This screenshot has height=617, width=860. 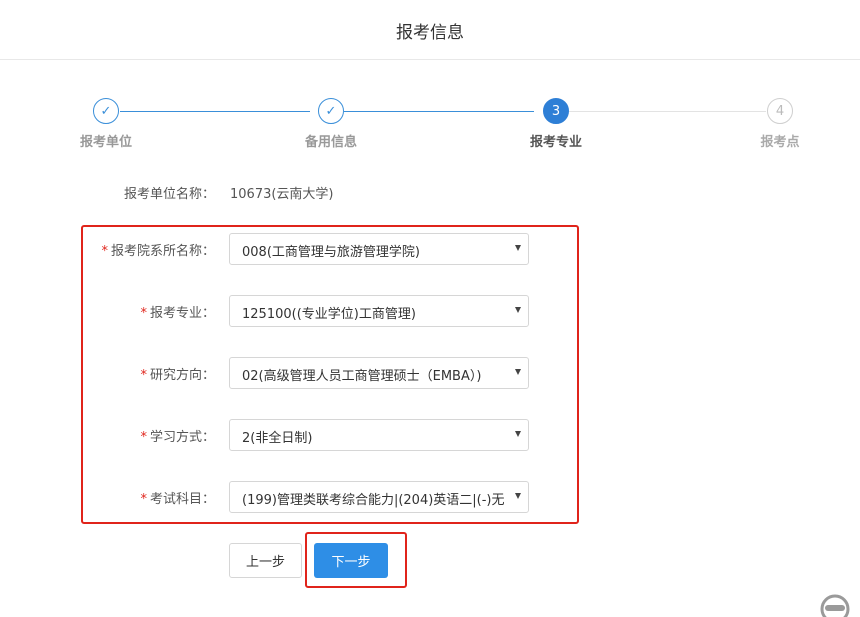 What do you see at coordinates (556, 111) in the screenshot?
I see `step-3-number: 3` at bounding box center [556, 111].